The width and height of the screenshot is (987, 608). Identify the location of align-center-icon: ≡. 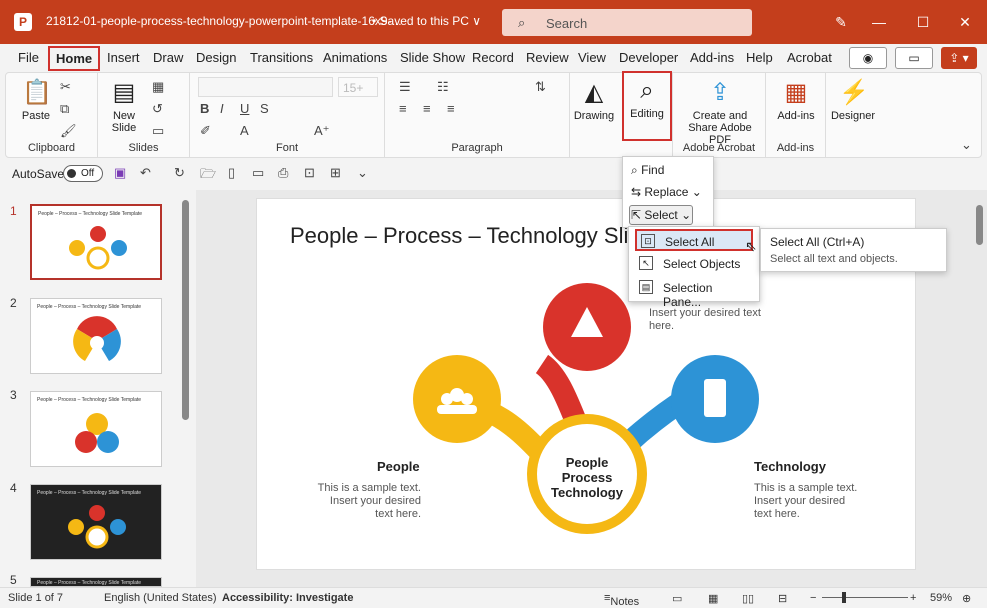
(427, 108).